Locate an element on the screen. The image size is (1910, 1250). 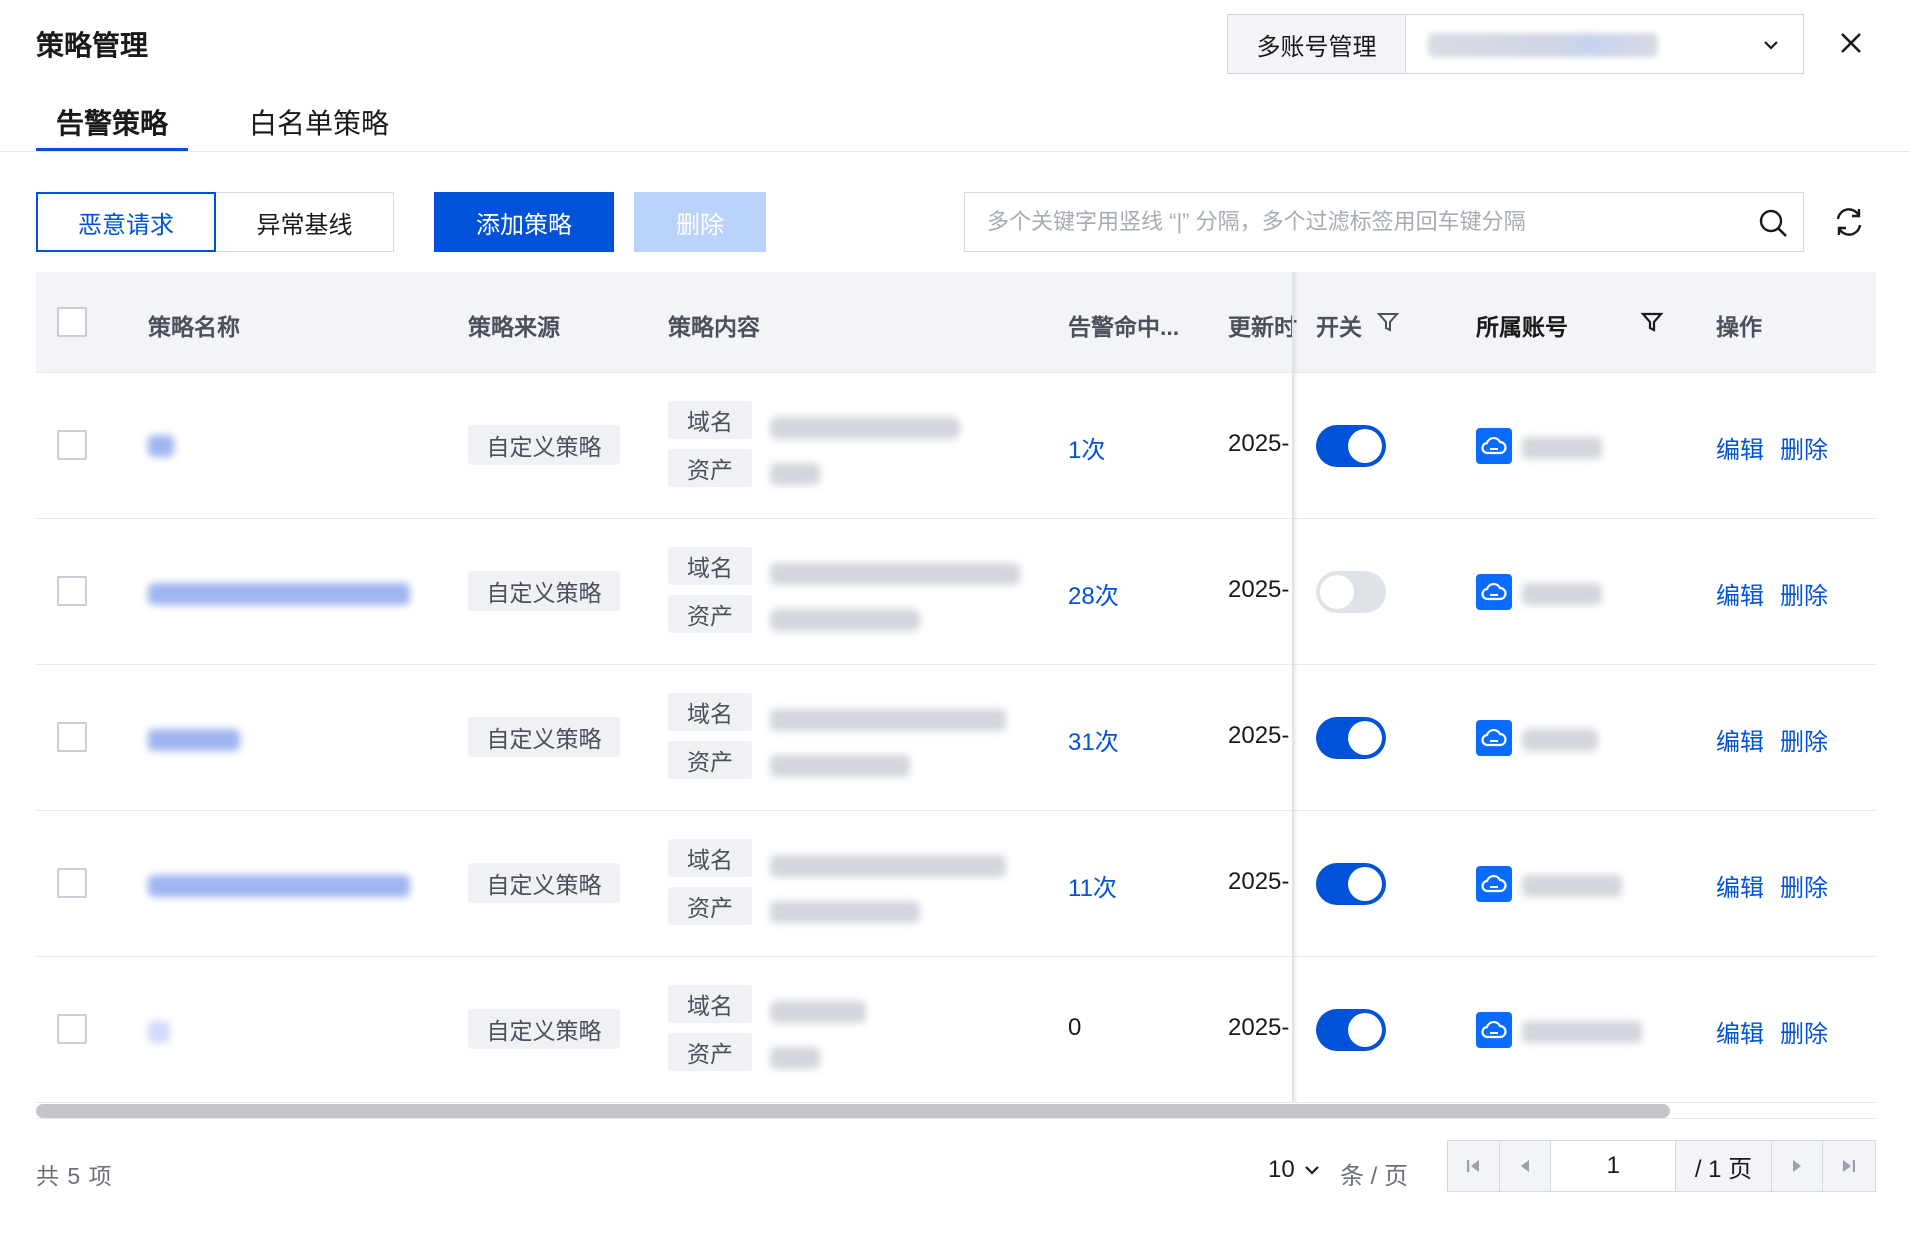
first-page-button is located at coordinates (1474, 1166).